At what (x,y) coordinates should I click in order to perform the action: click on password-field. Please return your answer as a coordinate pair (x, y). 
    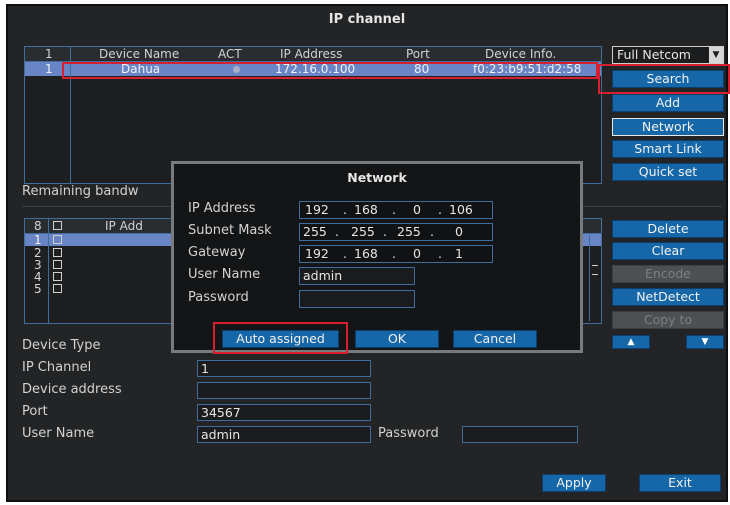
    Looking at the image, I should click on (520, 434).